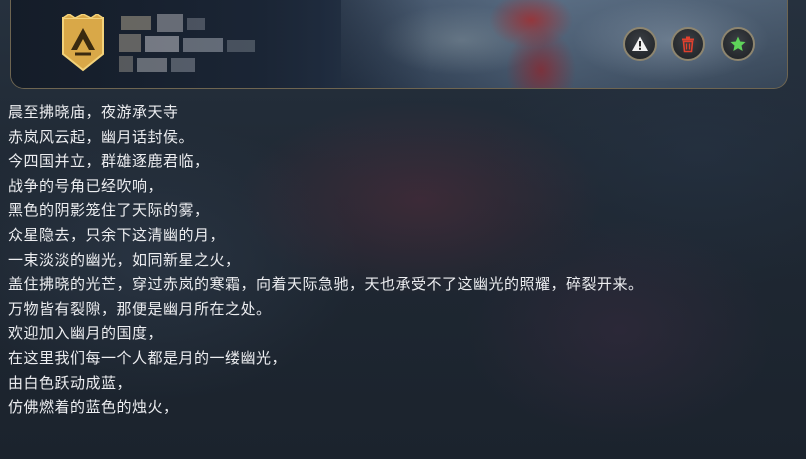 The width and height of the screenshot is (806, 459). What do you see at coordinates (109, 161) in the screenshot?
I see `message-line: 今四国并立，群雄逐鹿君临，` at bounding box center [109, 161].